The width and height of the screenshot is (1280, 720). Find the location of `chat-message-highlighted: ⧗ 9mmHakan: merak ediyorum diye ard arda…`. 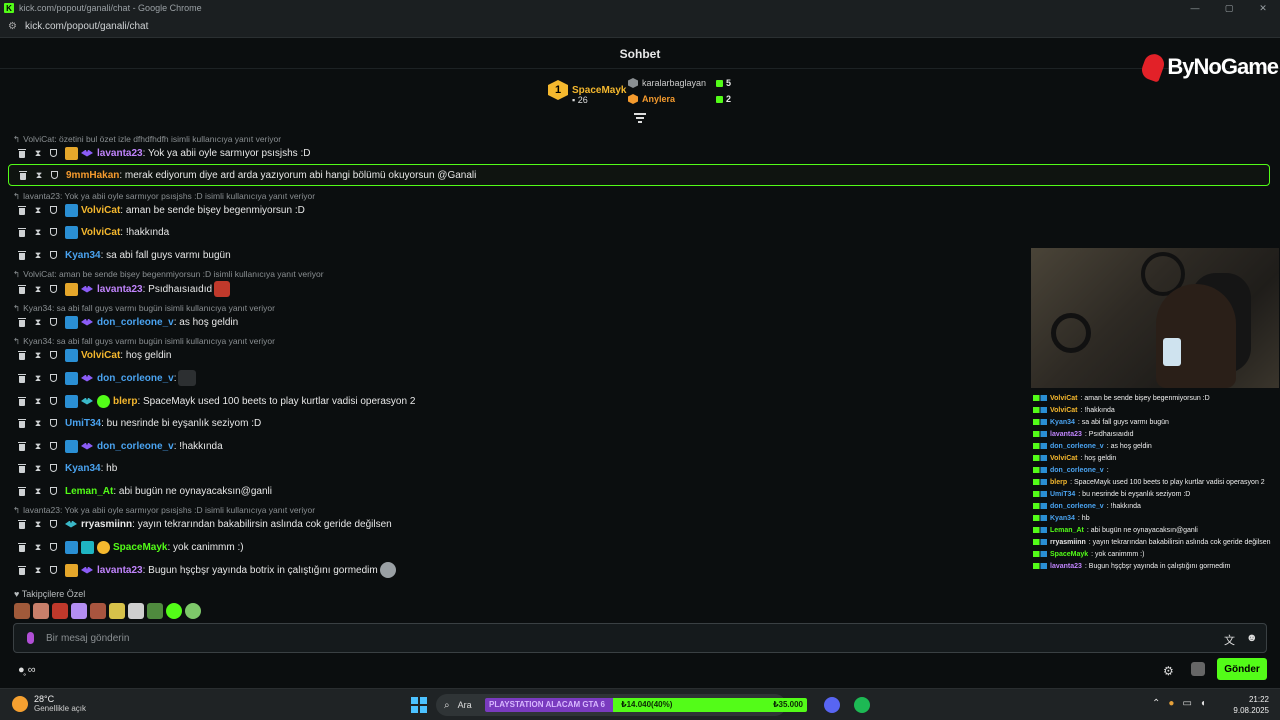

chat-message-highlighted: ⧗ 9mmHakan: merak ediyorum diye ard arda… is located at coordinates (639, 175).